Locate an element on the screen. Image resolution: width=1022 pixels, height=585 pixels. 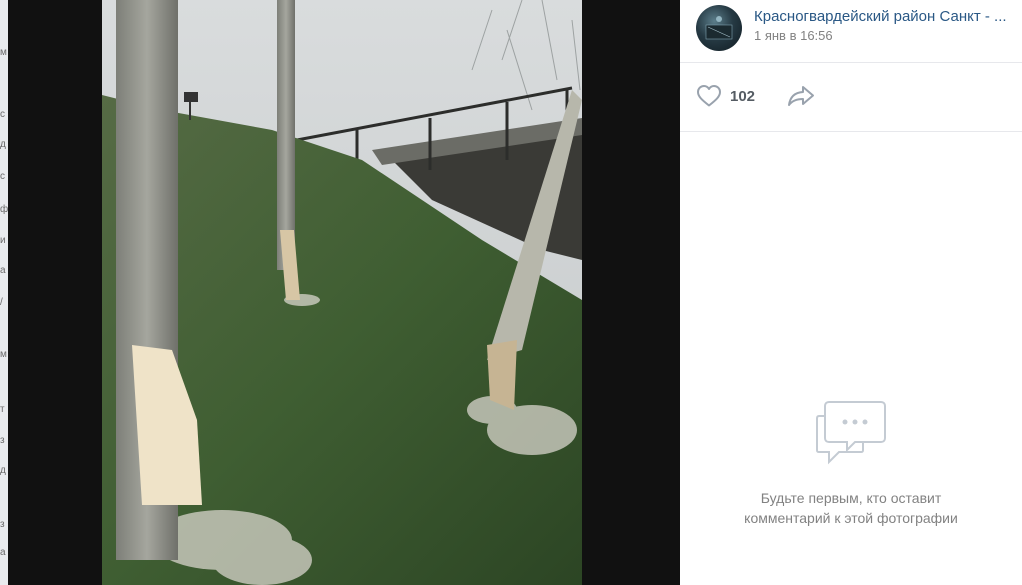
comments-empty-line-1: Будьте первым, кто оставит is located at coordinates (851, 498).